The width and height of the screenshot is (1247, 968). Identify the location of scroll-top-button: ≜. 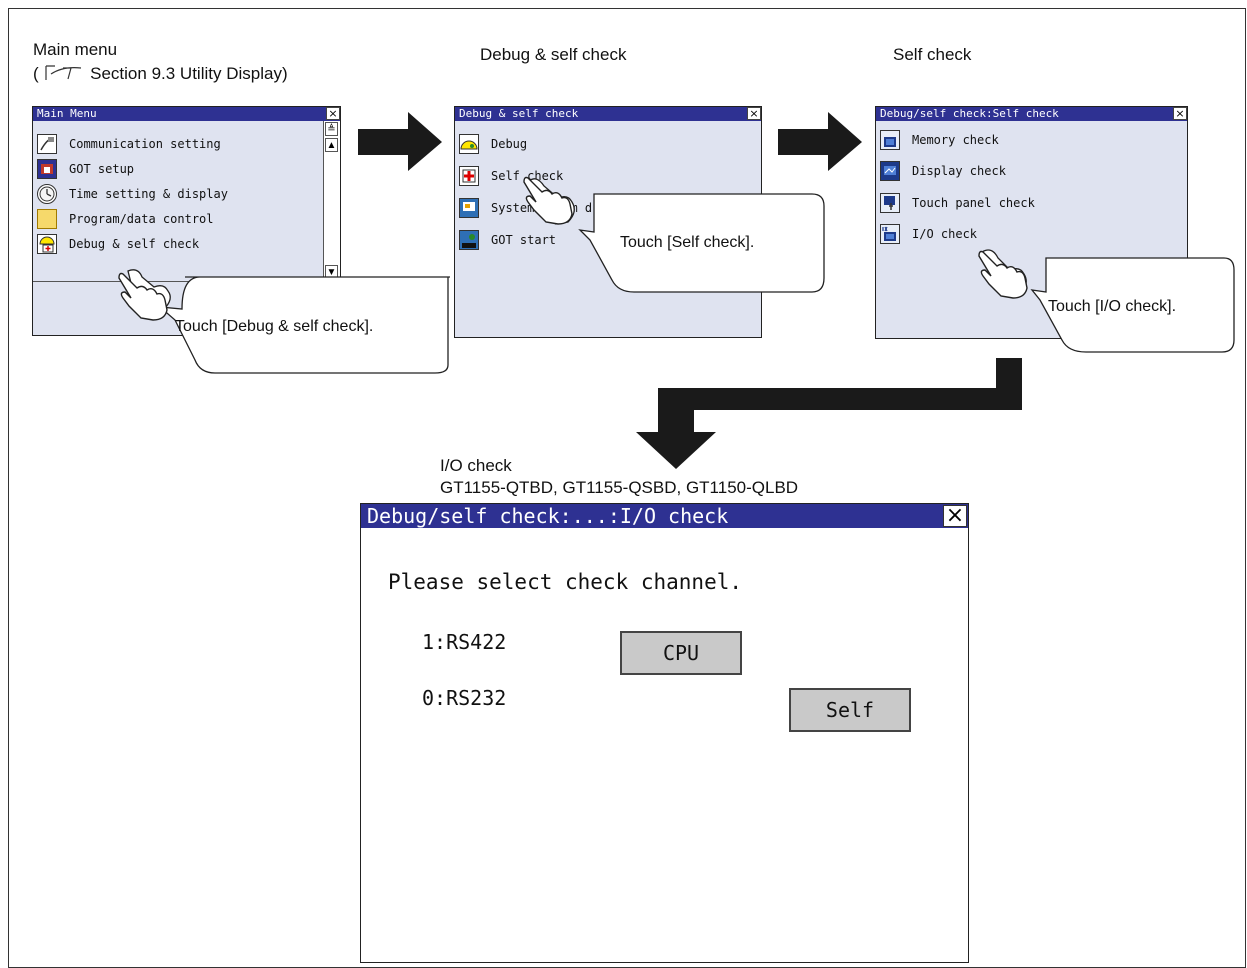
(331, 129).